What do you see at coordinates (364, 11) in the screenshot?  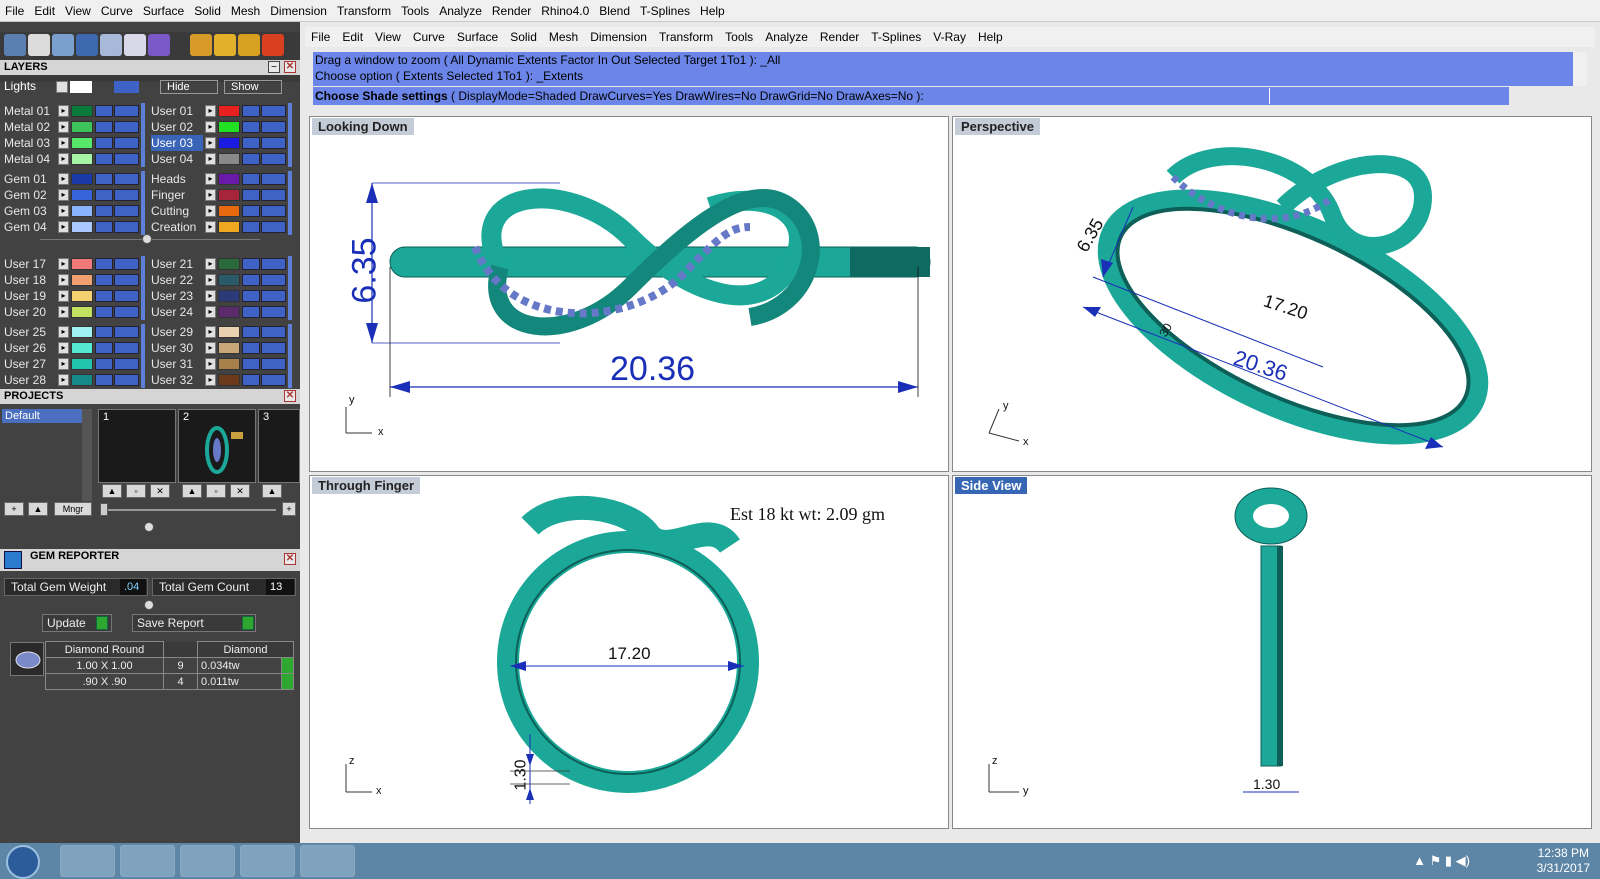 I see `menu-item-transform: Transform` at bounding box center [364, 11].